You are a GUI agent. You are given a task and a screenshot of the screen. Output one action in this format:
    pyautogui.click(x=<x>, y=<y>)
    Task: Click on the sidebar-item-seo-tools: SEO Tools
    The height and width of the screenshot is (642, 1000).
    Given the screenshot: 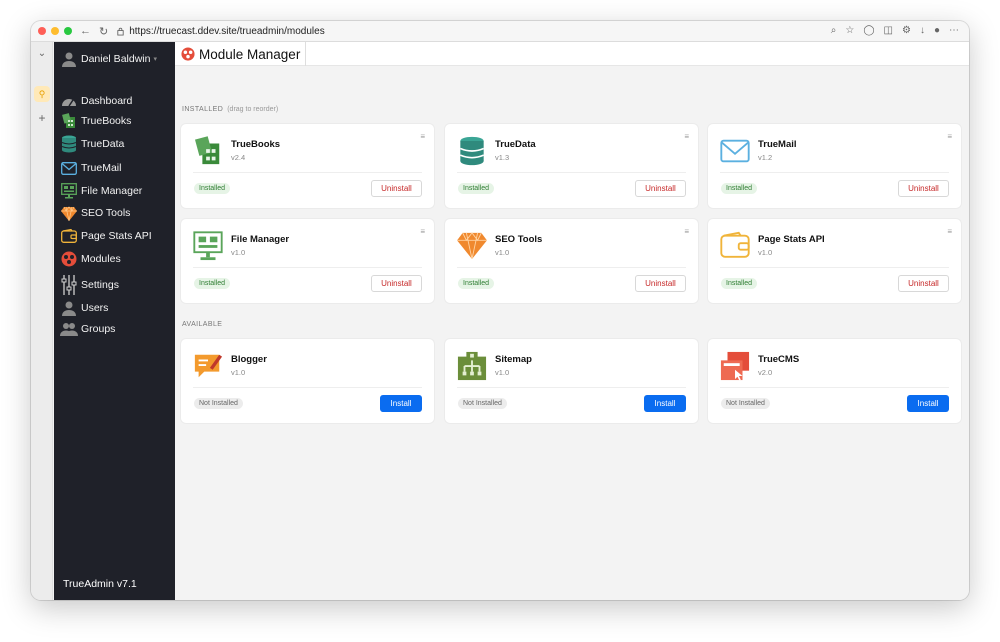 What is the action you would take?
    pyautogui.click(x=95, y=213)
    